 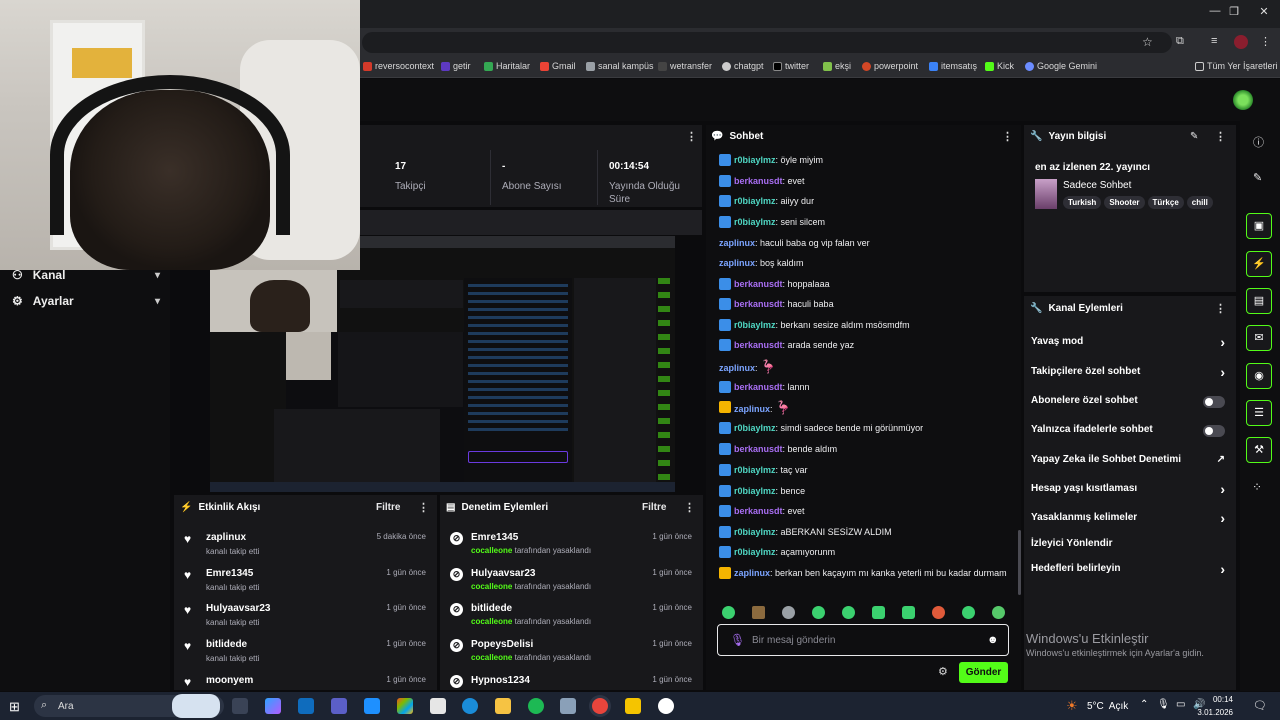 I want to click on teams-icon, so click(x=339, y=706).